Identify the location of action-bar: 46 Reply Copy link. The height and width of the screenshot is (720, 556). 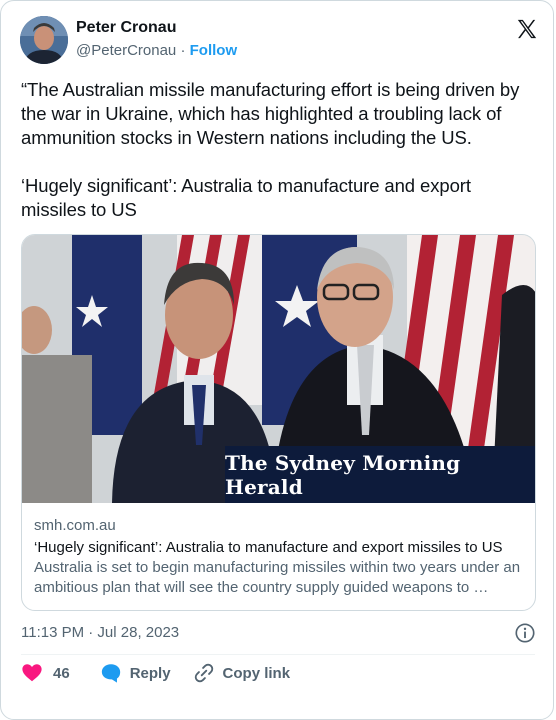
(155, 673).